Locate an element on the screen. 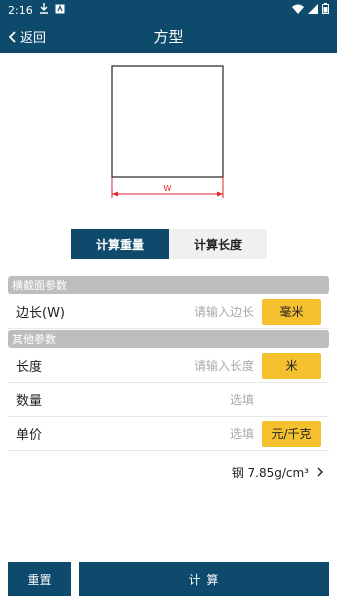 This screenshot has height=600, width=337. square-profile-diagram: W is located at coordinates (167, 131).